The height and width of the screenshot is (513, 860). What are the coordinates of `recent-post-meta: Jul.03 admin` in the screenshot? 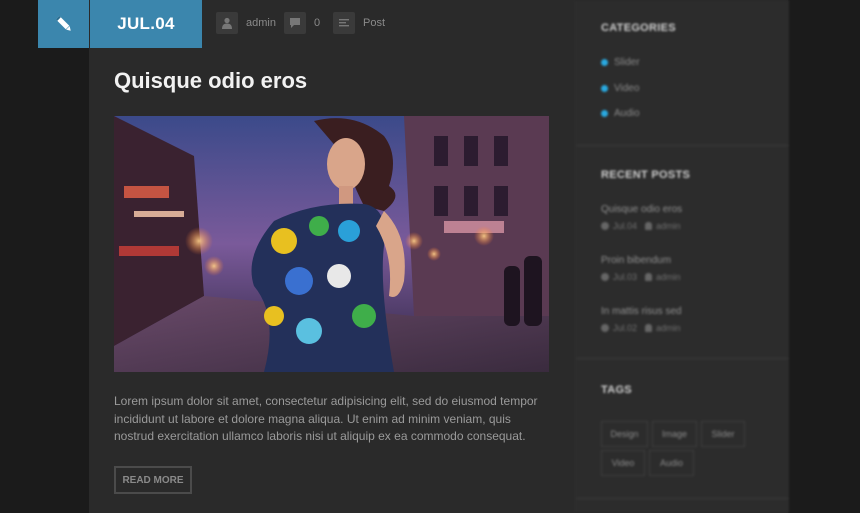 It's located at (641, 277).